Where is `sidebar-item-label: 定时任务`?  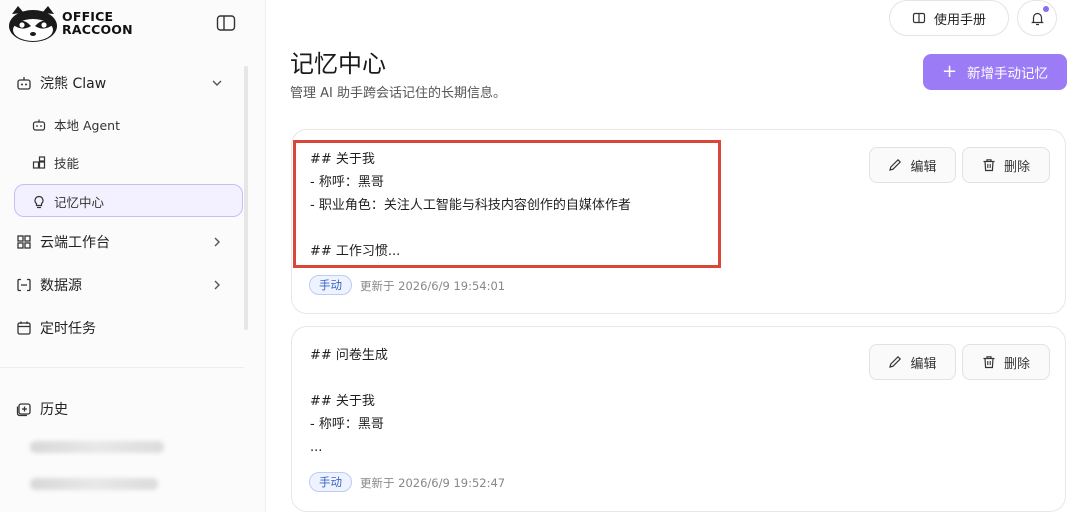
sidebar-item-label: 定时任务 is located at coordinates (68, 329).